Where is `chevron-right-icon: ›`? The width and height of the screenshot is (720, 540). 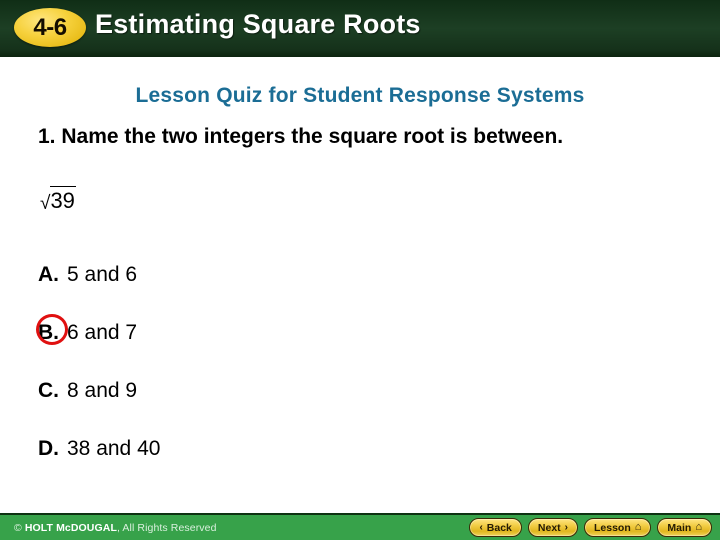 chevron-right-icon: › is located at coordinates (566, 527).